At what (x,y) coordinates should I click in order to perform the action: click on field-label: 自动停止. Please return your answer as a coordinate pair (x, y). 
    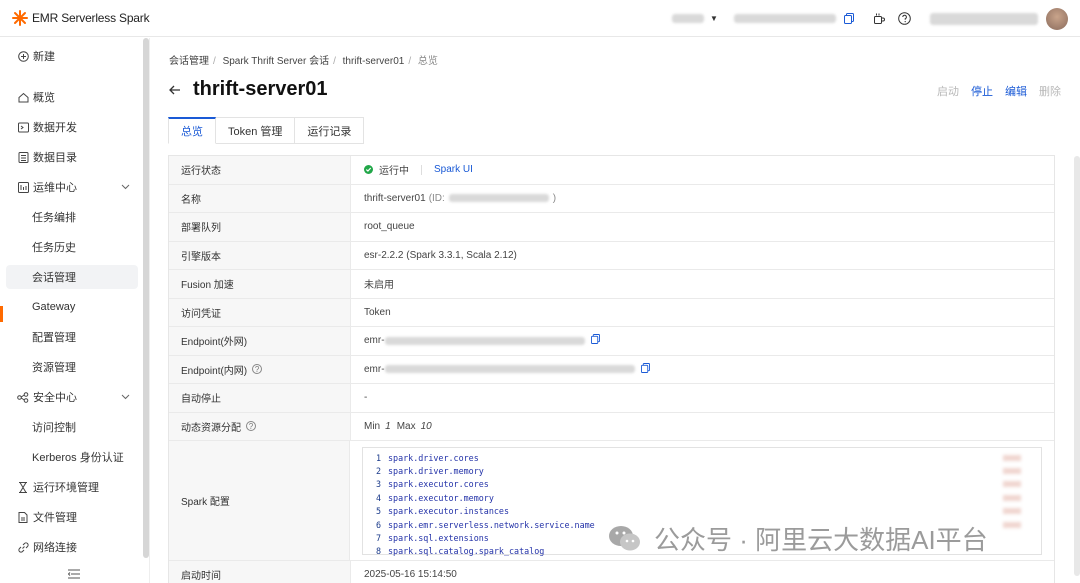
    Looking at the image, I should click on (260, 398).